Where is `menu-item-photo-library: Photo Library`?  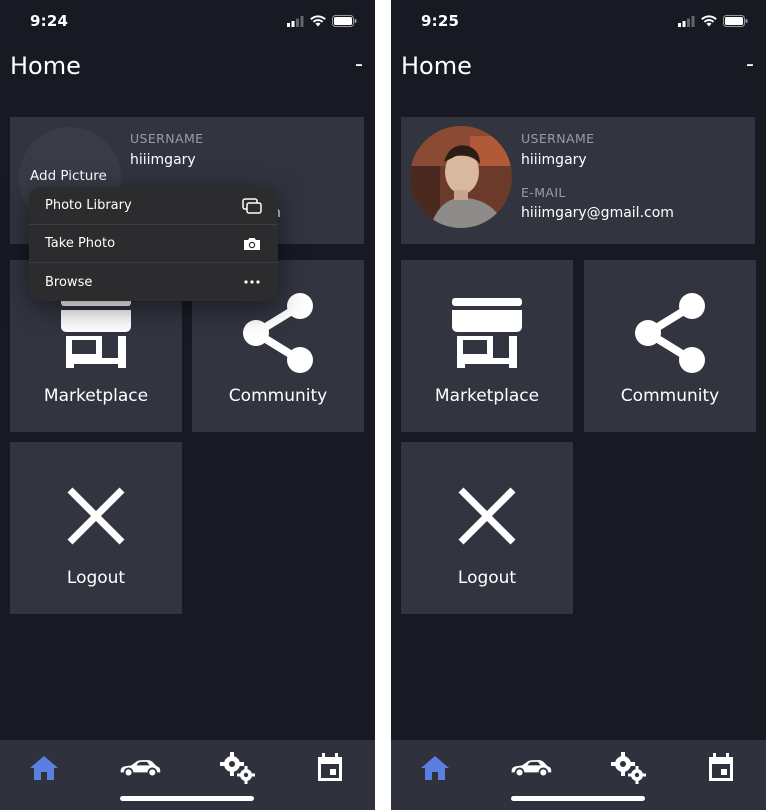 menu-item-photo-library: Photo Library is located at coordinates (153, 206).